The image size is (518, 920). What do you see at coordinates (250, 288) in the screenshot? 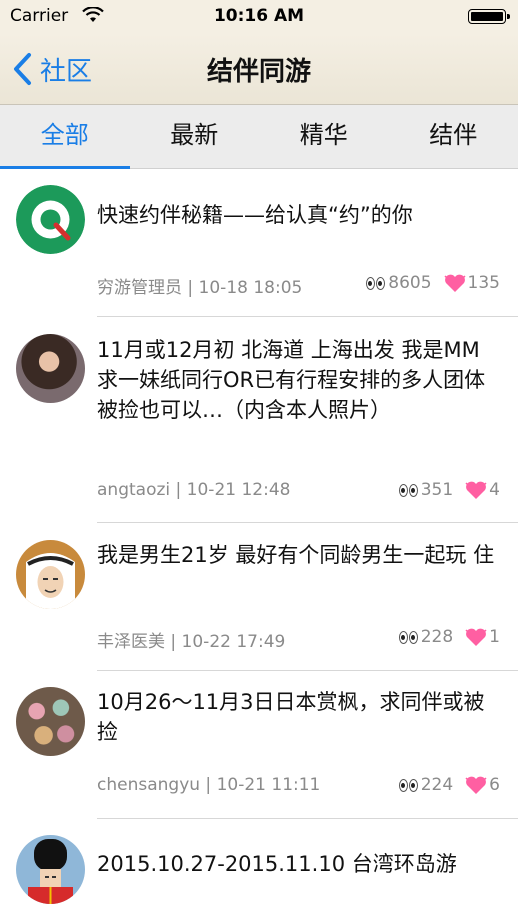
I see `post-date: 10-18 18:05` at bounding box center [250, 288].